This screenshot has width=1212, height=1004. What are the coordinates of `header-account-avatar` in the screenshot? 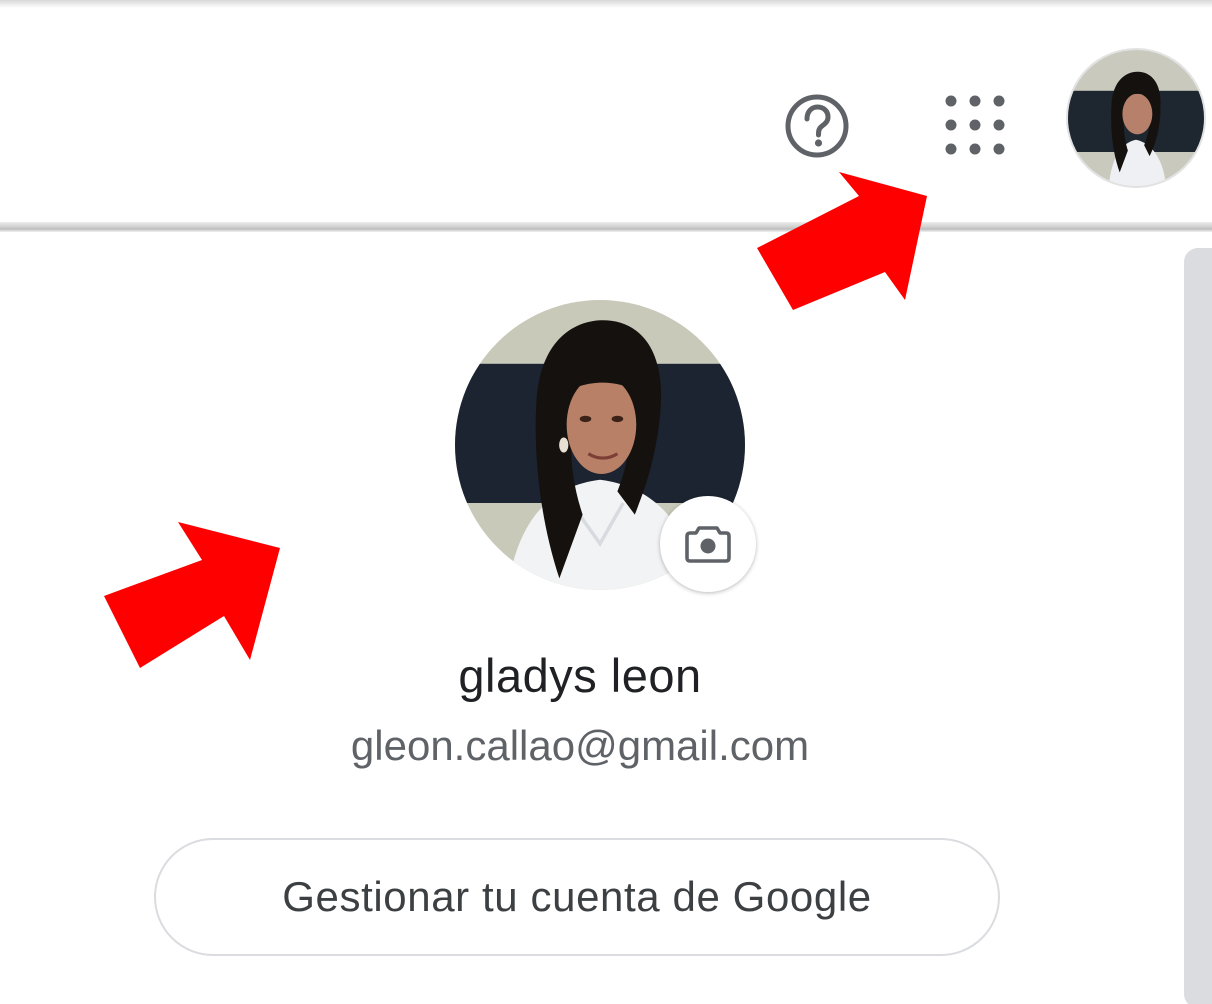 It's located at (1136, 118).